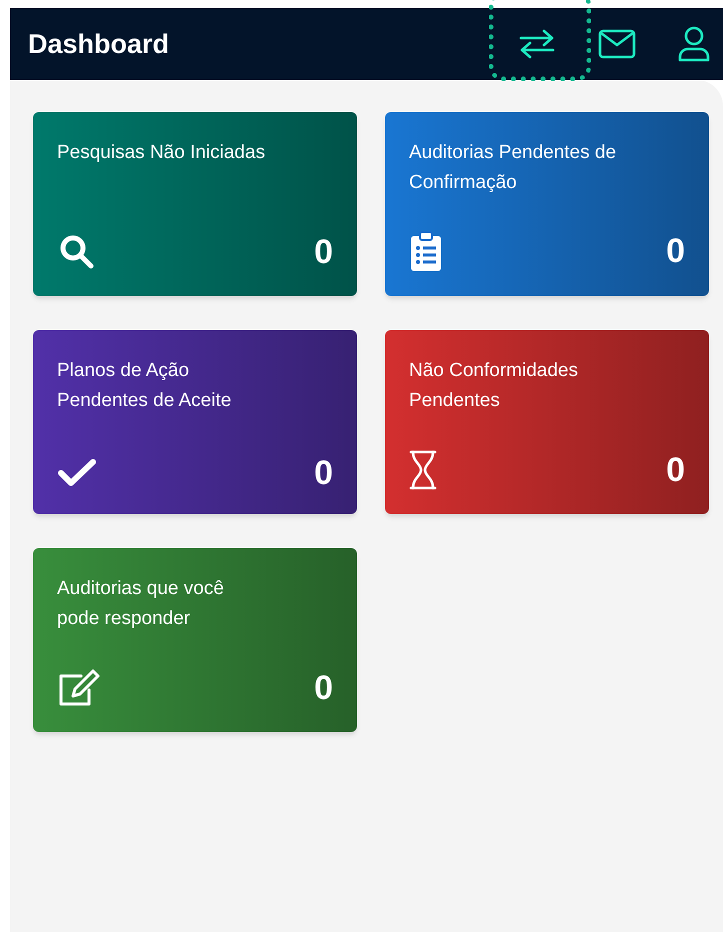  I want to click on summary-card: Auditorias que você pode responder 0, so click(195, 640).